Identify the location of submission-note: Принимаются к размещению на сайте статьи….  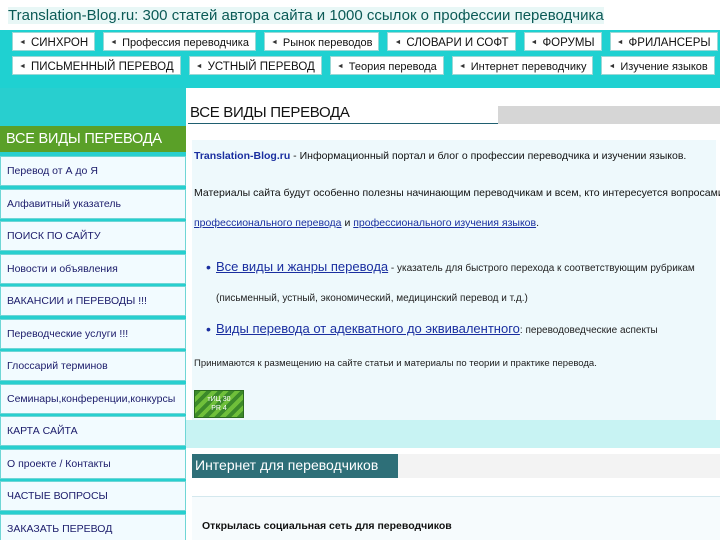
(395, 363).